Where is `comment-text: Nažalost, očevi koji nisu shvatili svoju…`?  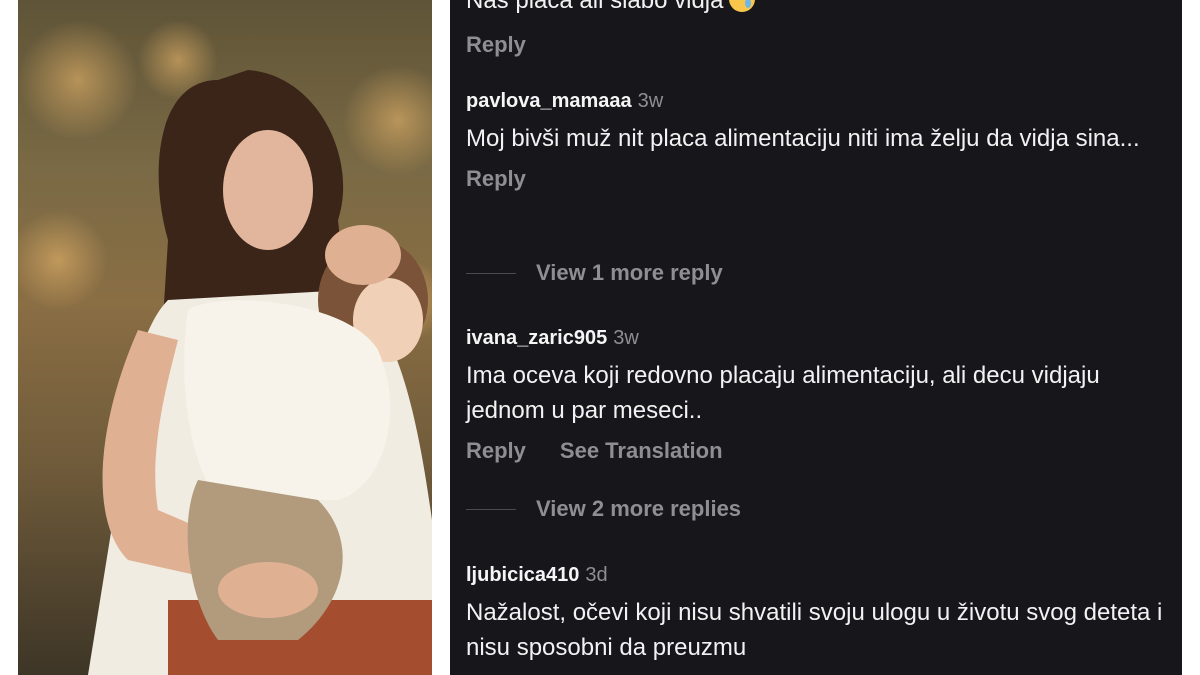 comment-text: Nažalost, očevi koji nisu shvatili svoju… is located at coordinates (814, 630).